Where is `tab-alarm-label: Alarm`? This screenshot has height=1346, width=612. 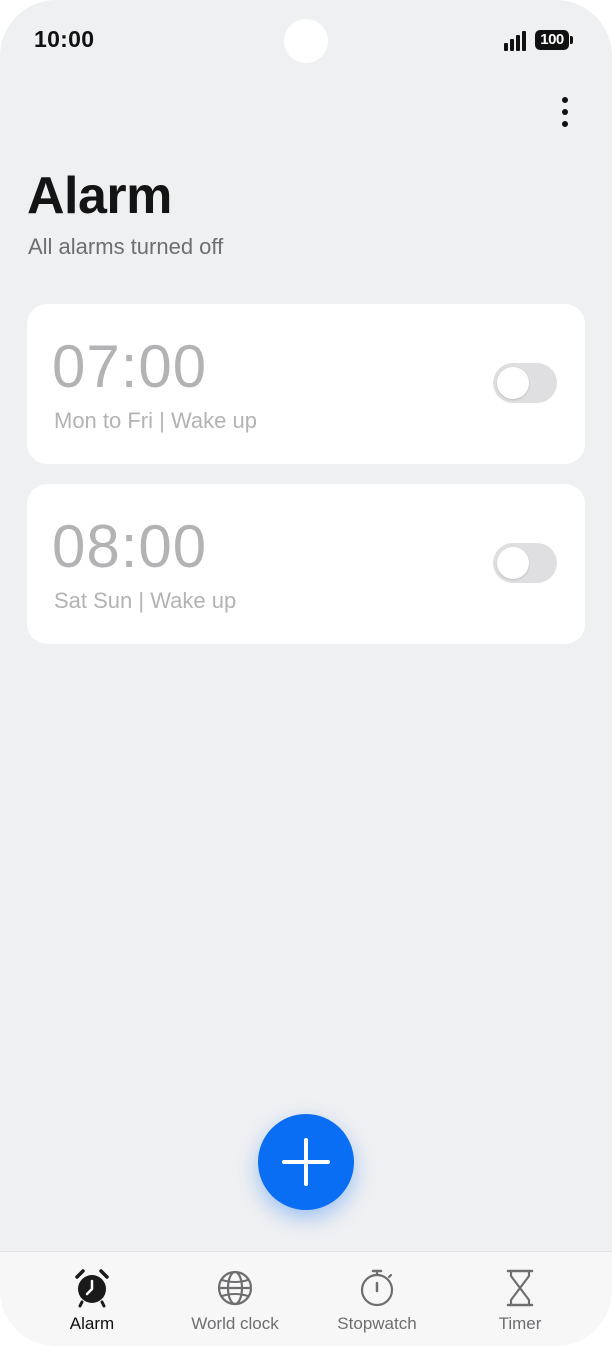
tab-alarm-label: Alarm is located at coordinates (92, 1323).